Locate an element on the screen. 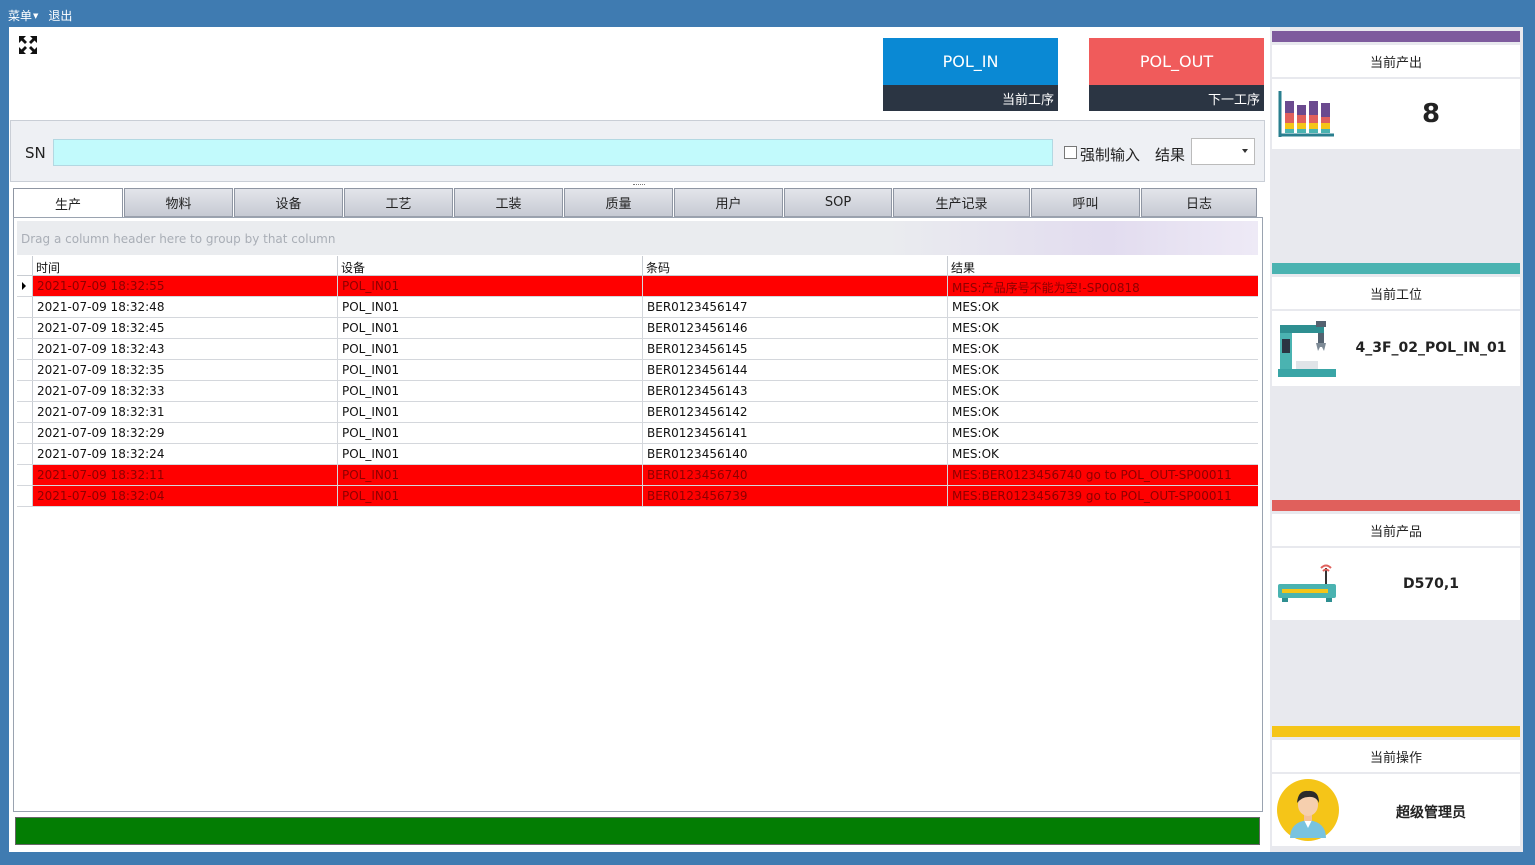 This screenshot has width=1535, height=865. chevron-down-icon is located at coordinates (1245, 151).